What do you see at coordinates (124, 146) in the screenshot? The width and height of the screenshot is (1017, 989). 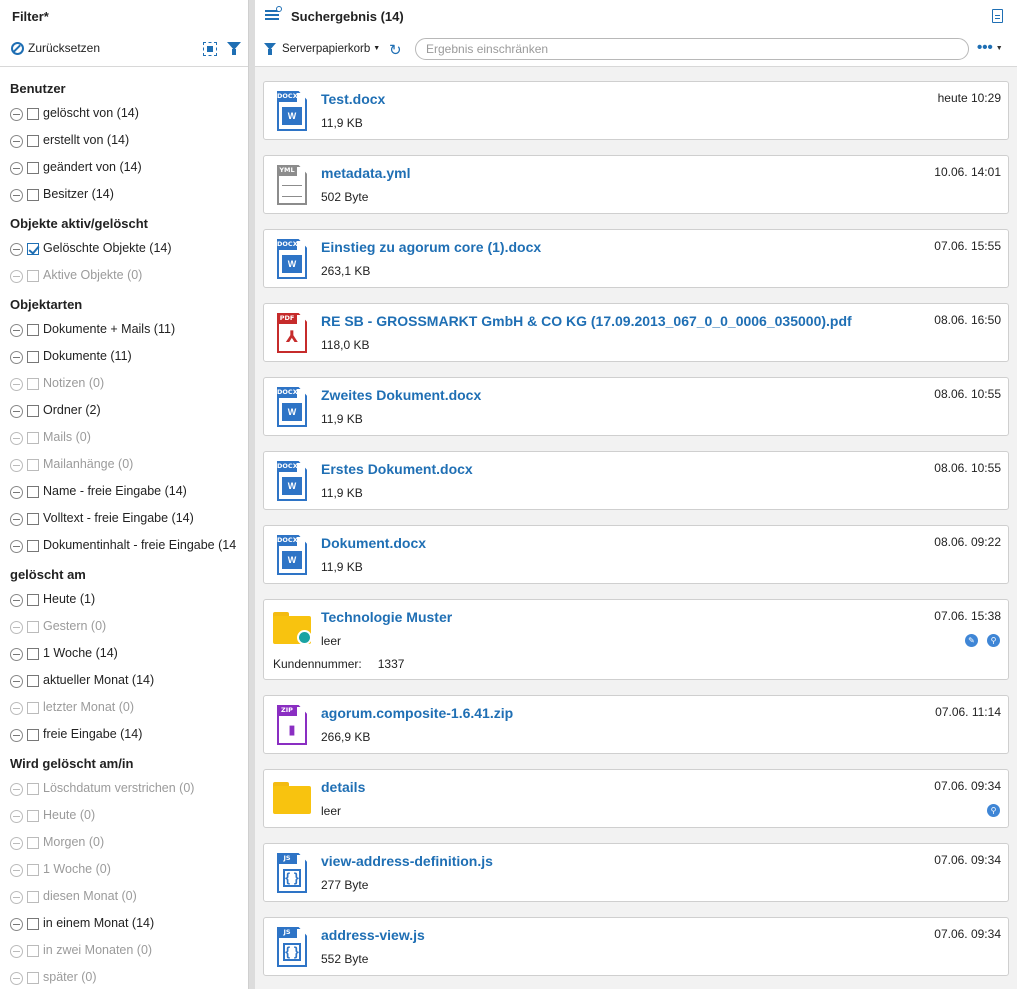 I see `filter-option: erstellt von (14)` at bounding box center [124, 146].